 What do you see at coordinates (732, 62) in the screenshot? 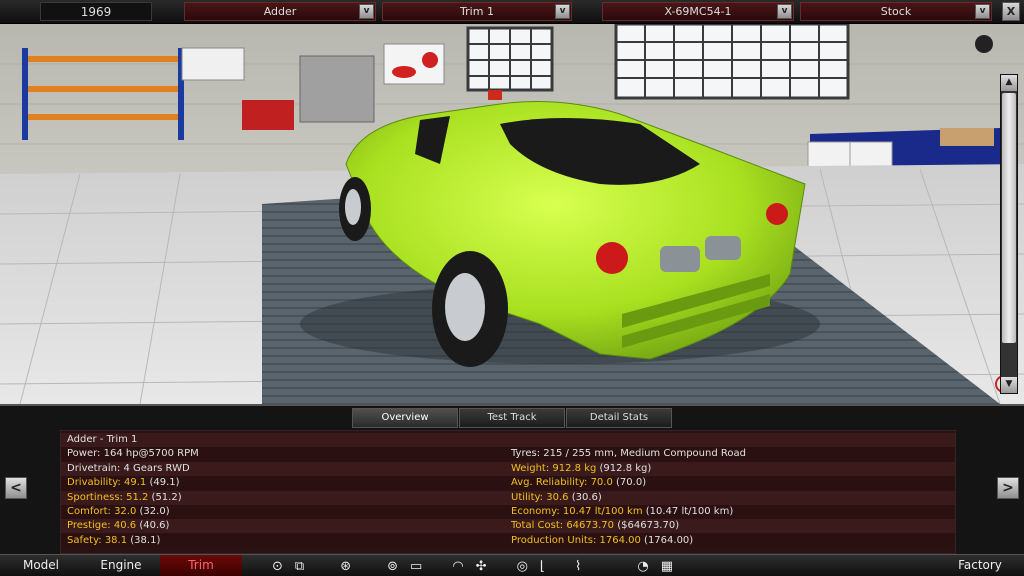
I see `window-right` at bounding box center [732, 62].